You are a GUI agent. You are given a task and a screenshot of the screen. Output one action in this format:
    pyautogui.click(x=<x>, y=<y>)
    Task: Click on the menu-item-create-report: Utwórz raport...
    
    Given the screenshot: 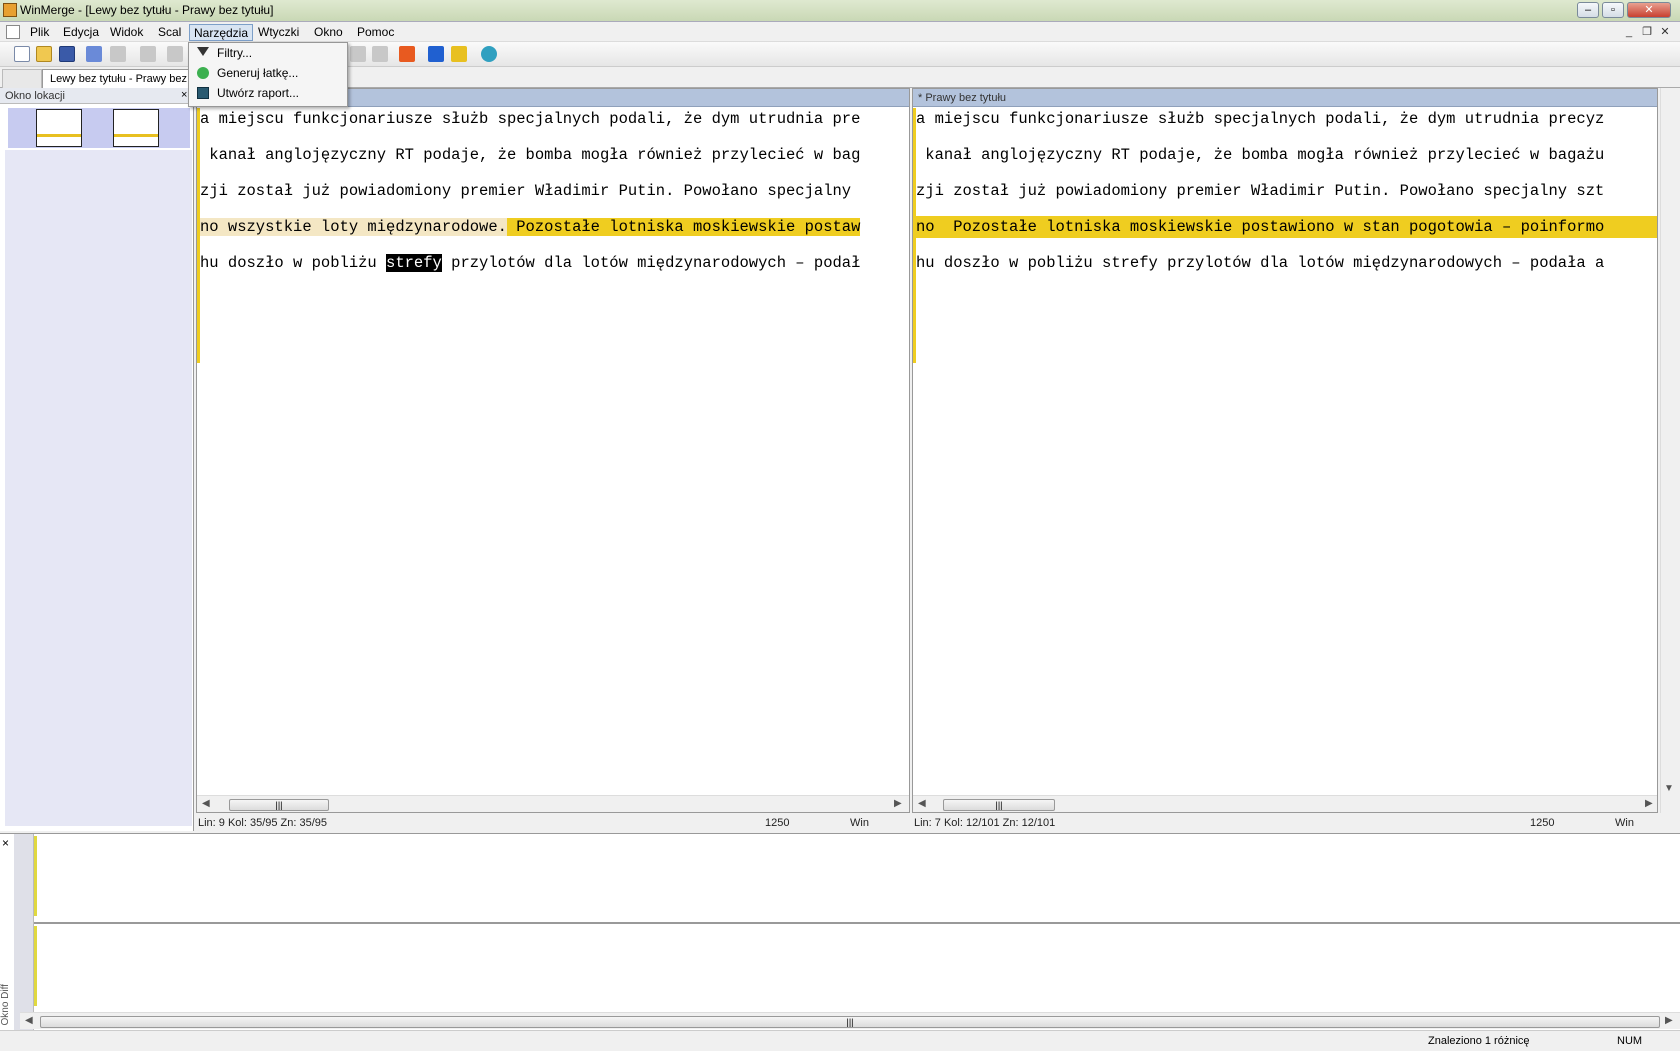 What is the action you would take?
    pyautogui.click(x=268, y=93)
    